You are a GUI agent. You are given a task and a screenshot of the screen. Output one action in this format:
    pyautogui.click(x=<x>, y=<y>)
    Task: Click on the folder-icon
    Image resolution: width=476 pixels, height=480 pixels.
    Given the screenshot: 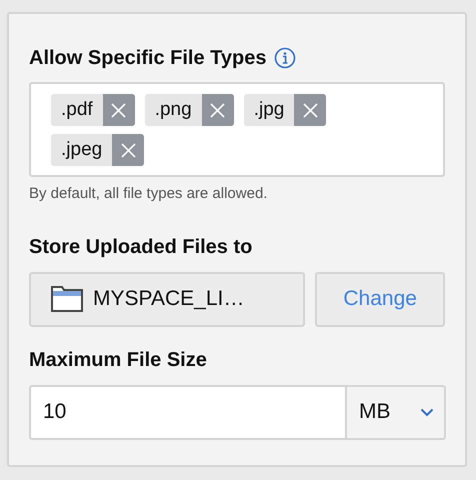 What is the action you would take?
    pyautogui.click(x=67, y=299)
    